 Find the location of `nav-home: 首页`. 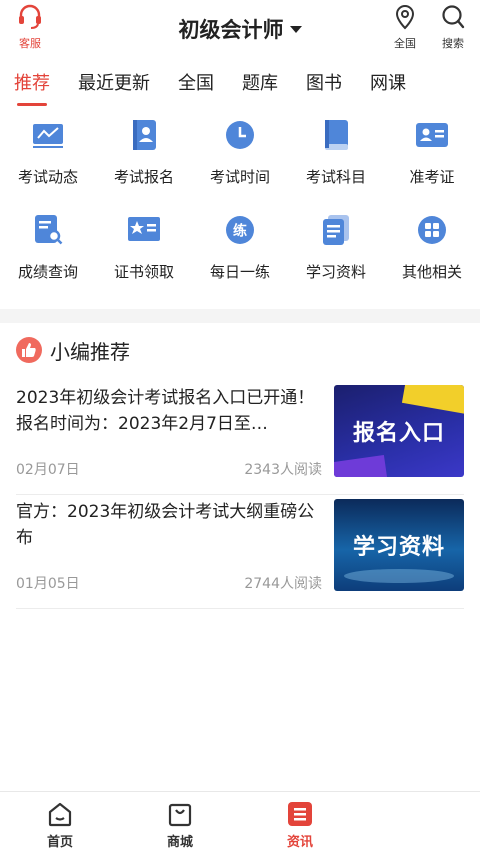

nav-home: 首页 is located at coordinates (60, 822).